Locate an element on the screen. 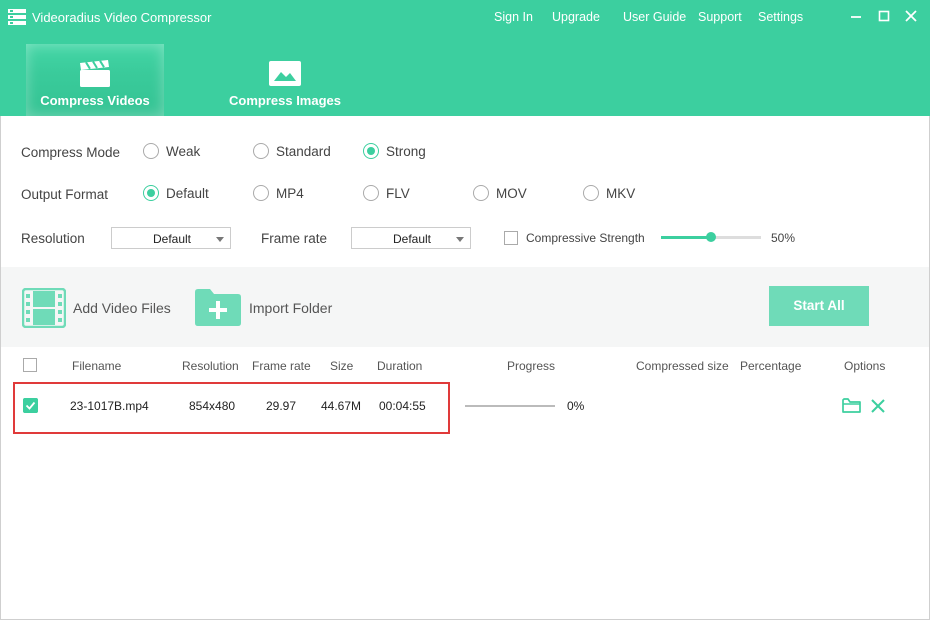 This screenshot has height=620, width=930. window-border-left is located at coordinates (0, 368).